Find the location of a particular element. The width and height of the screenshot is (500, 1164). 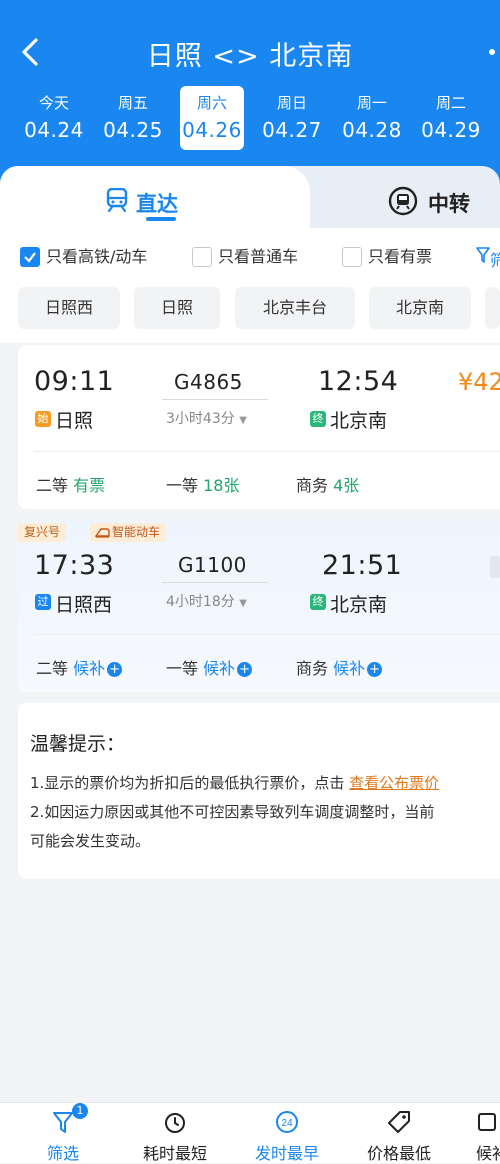

seat-business-class-waitlist: 商务 候补 + is located at coordinates (339, 667).